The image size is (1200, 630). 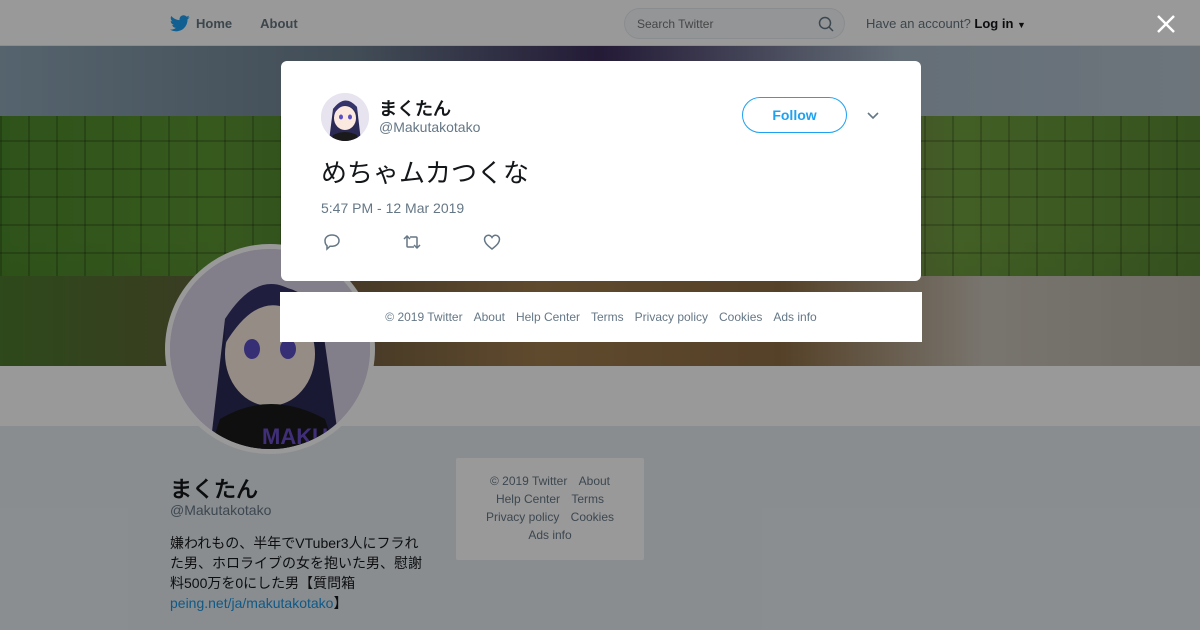 I want to click on chevron-down-icon, so click(x=873, y=116).